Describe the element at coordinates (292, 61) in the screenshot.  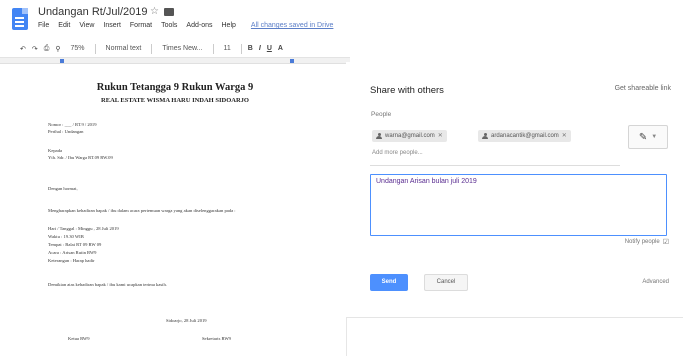
I see `right-indent-marker` at that location.